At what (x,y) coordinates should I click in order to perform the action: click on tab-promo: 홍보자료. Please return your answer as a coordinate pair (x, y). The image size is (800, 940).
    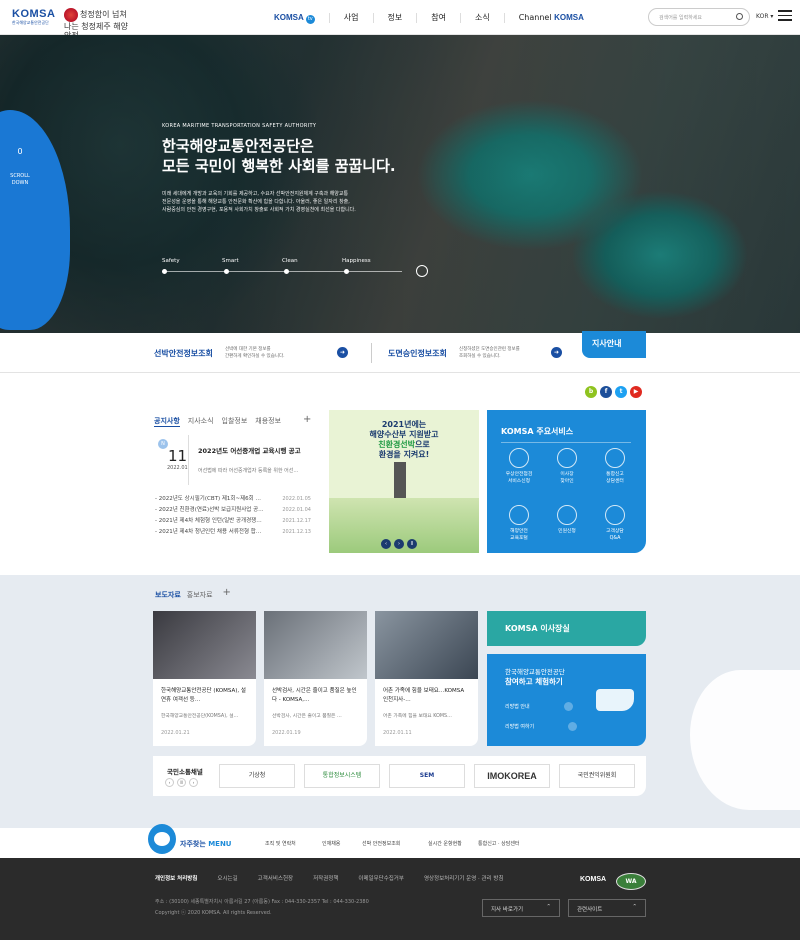
    Looking at the image, I should click on (200, 595).